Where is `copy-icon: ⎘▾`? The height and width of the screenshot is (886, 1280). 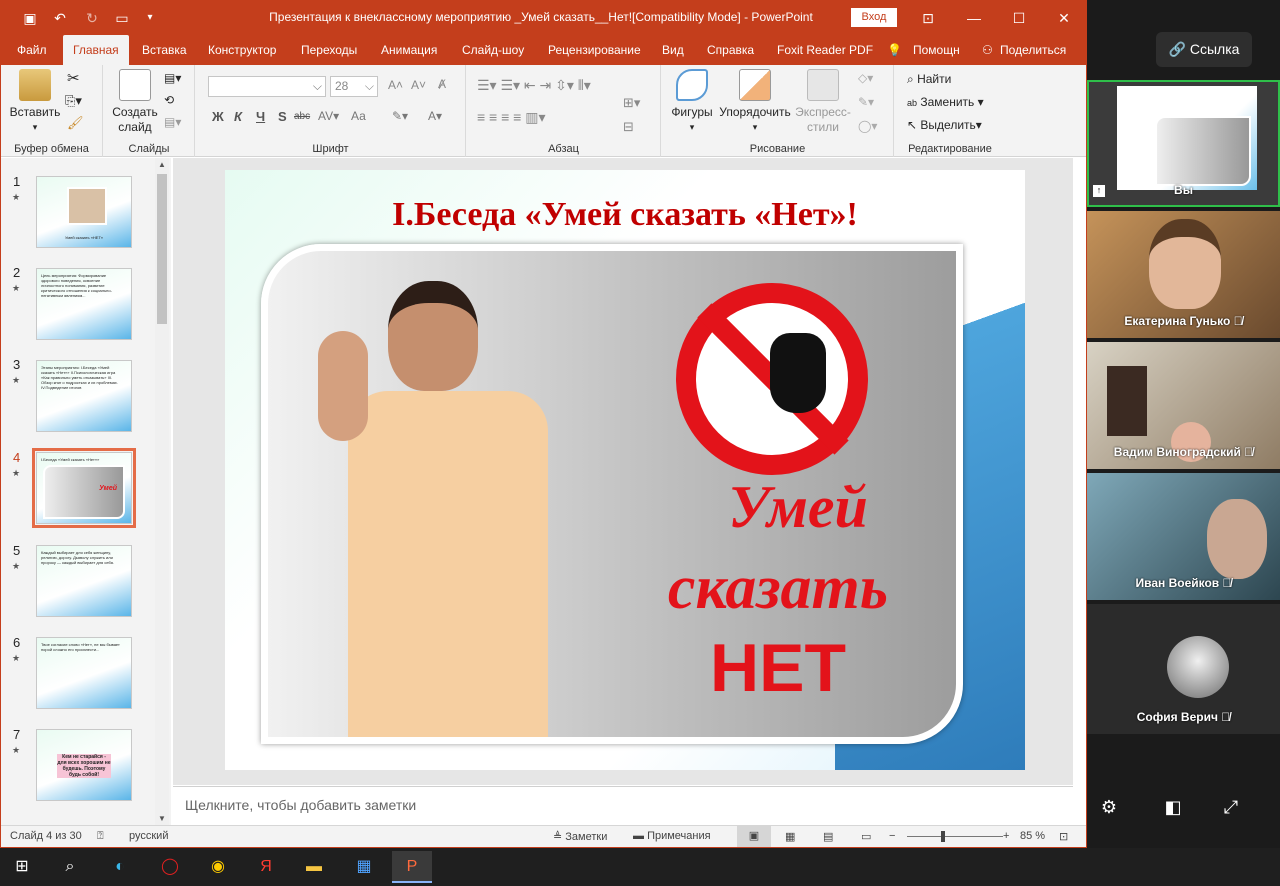 copy-icon: ⎘▾ is located at coordinates (73, 101).